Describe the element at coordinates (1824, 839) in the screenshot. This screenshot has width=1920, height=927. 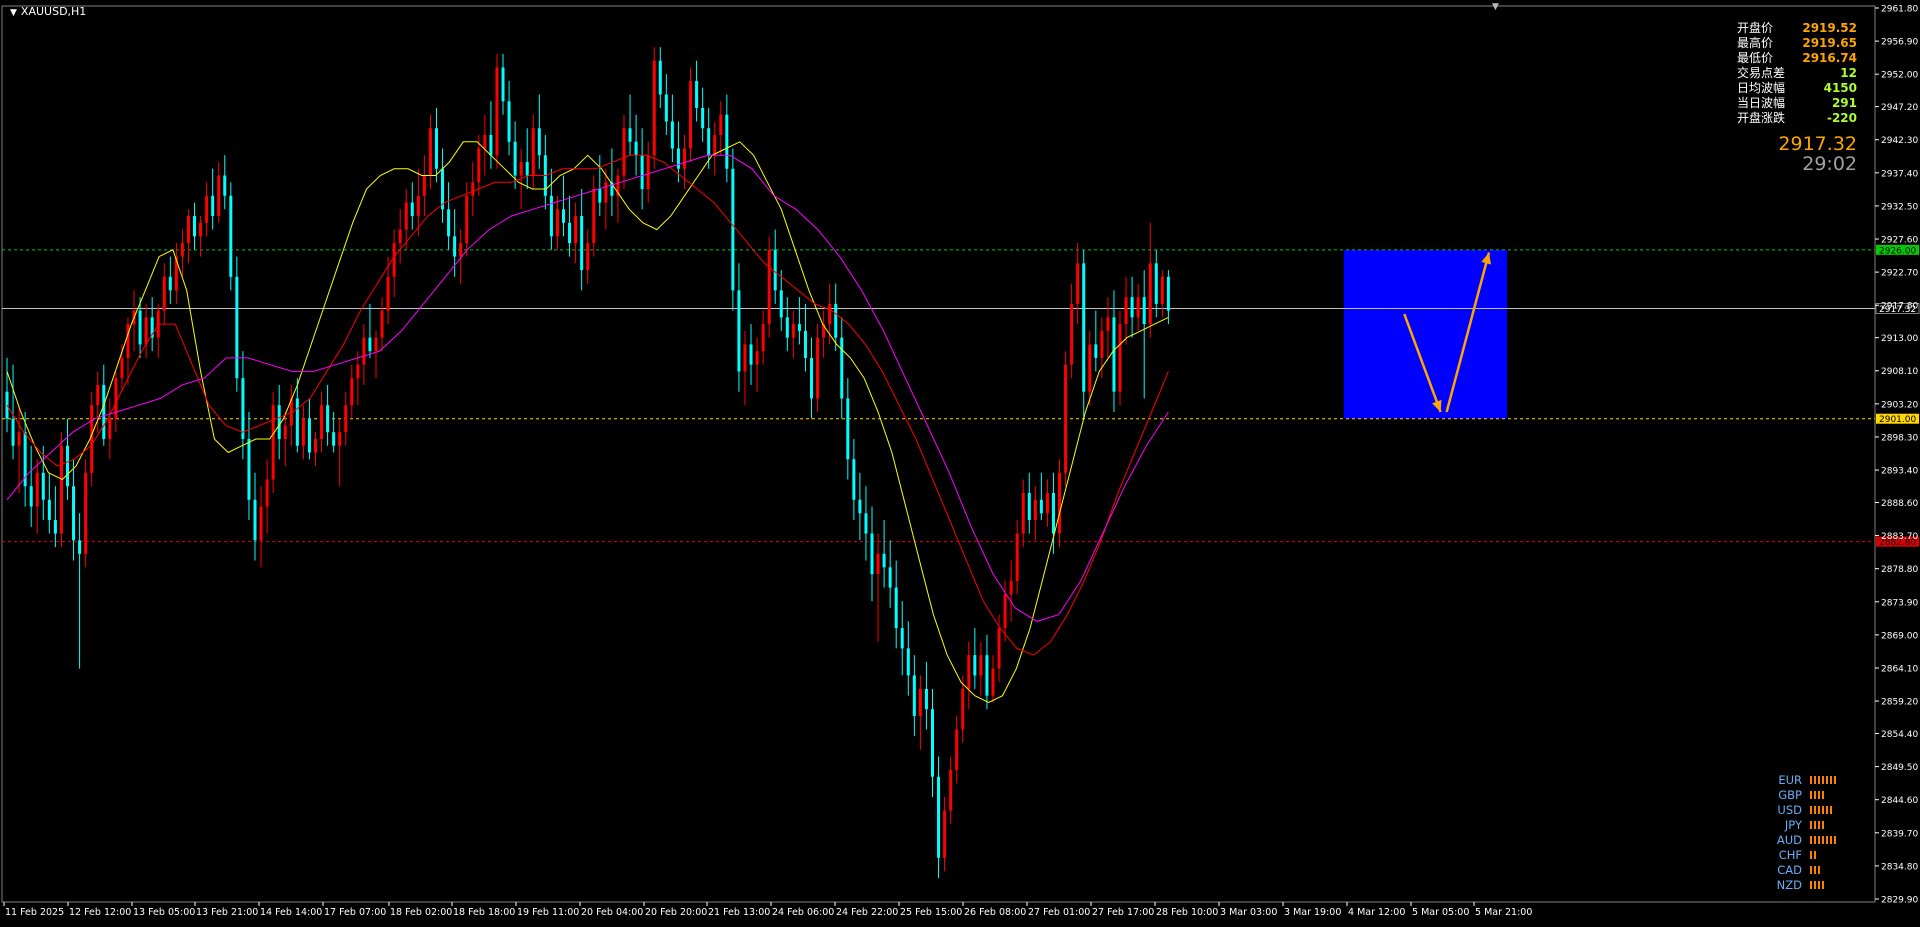
I see `strength-bars` at that location.